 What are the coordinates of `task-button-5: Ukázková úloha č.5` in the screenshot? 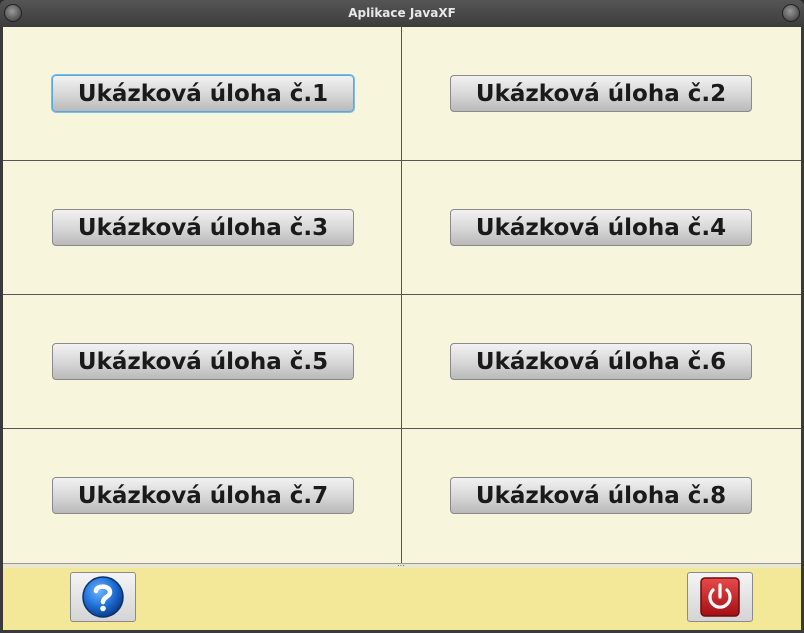 It's located at (203, 361).